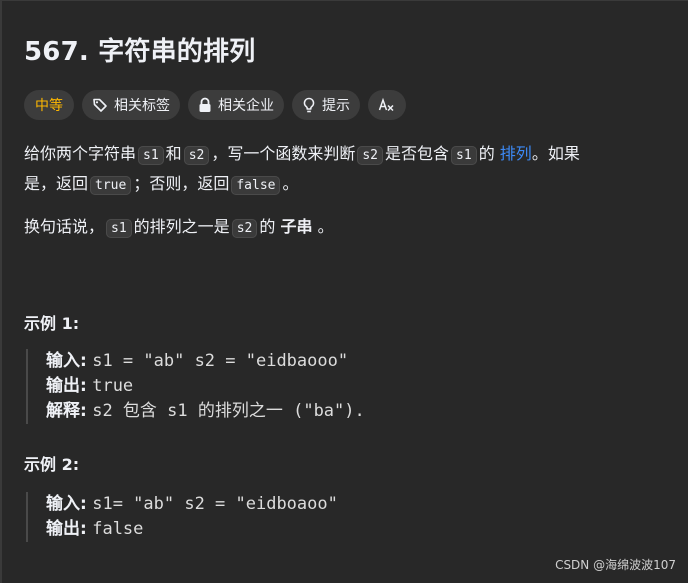 The image size is (688, 583). Describe the element at coordinates (555, 153) in the screenshot. I see `text-span: 。如果` at that location.